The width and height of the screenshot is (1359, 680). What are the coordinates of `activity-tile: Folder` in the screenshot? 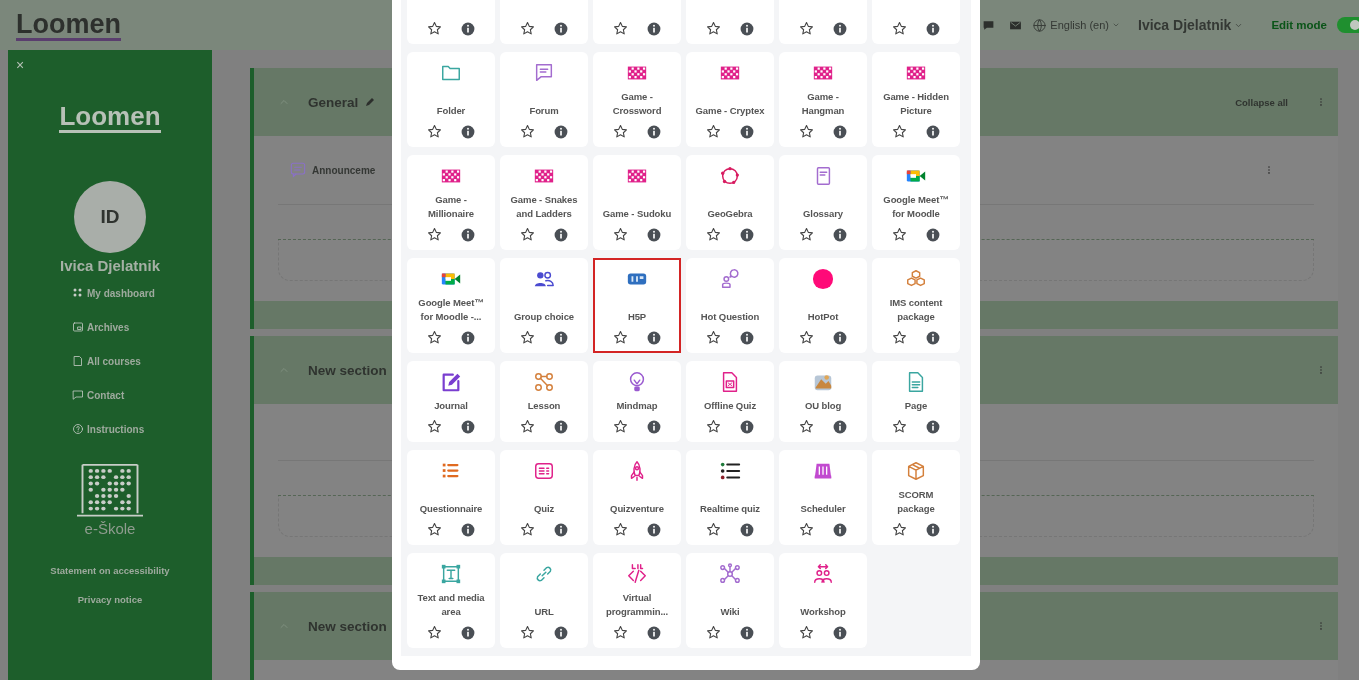 It's located at (451, 99).